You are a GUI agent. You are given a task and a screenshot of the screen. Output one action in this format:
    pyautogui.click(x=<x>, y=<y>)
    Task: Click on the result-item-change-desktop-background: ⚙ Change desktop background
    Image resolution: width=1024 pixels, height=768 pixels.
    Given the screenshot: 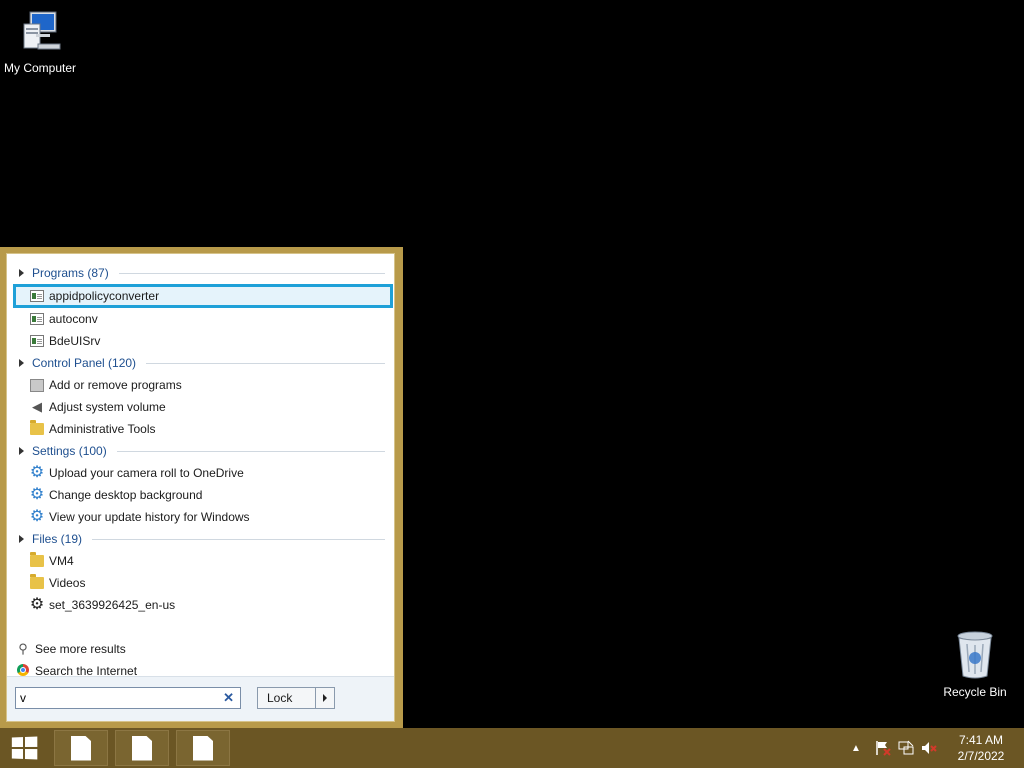 What is the action you would take?
    pyautogui.click(x=200, y=495)
    